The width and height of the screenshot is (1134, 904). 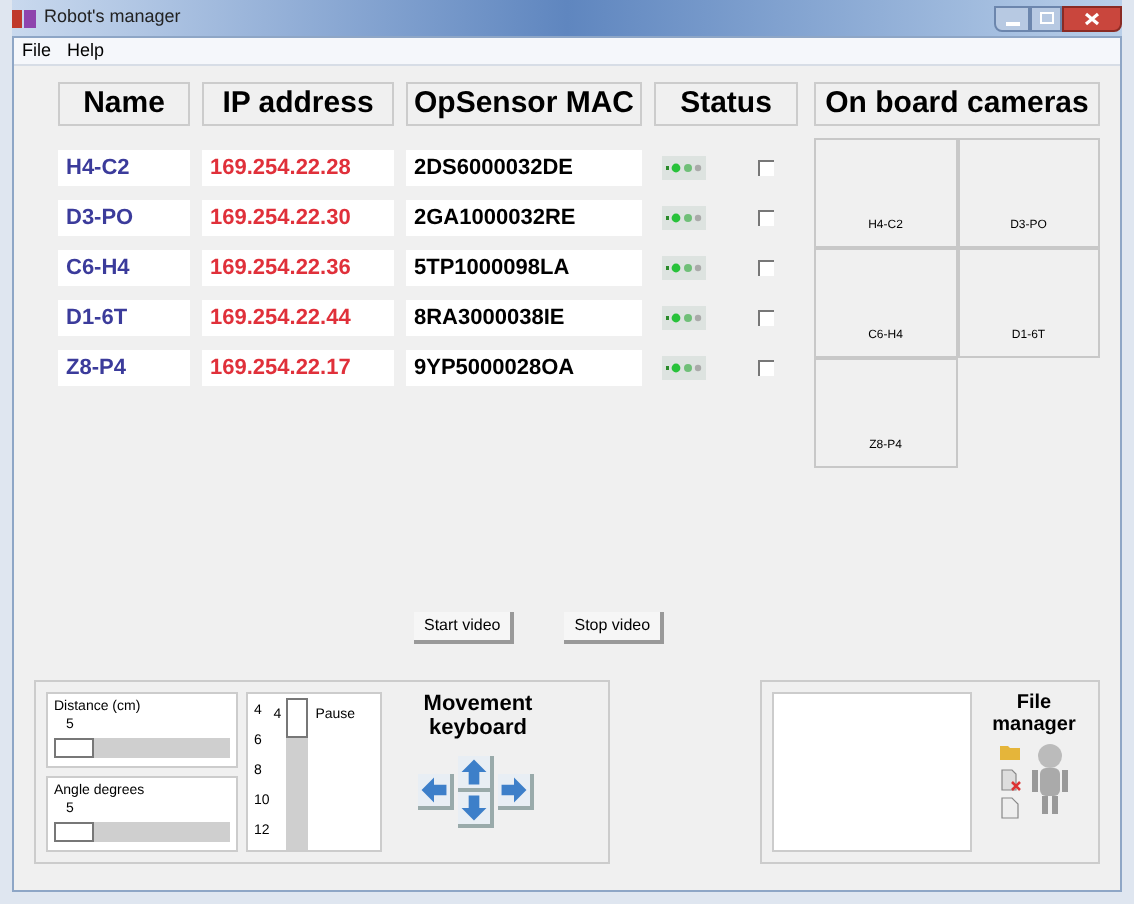 What do you see at coordinates (124, 104) in the screenshot?
I see `column-header: Name` at bounding box center [124, 104].